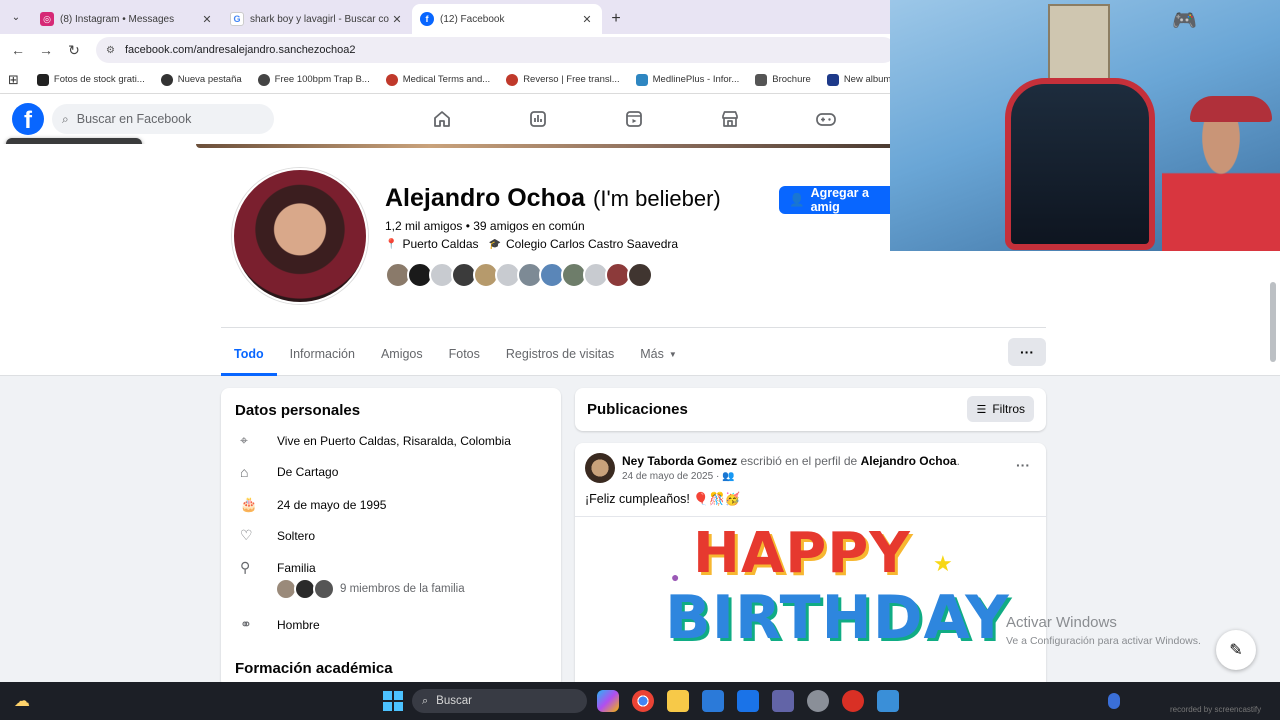  Describe the element at coordinates (507, 19) in the screenshot. I see `tab-facebook: f (12) Facebook ✕` at that location.